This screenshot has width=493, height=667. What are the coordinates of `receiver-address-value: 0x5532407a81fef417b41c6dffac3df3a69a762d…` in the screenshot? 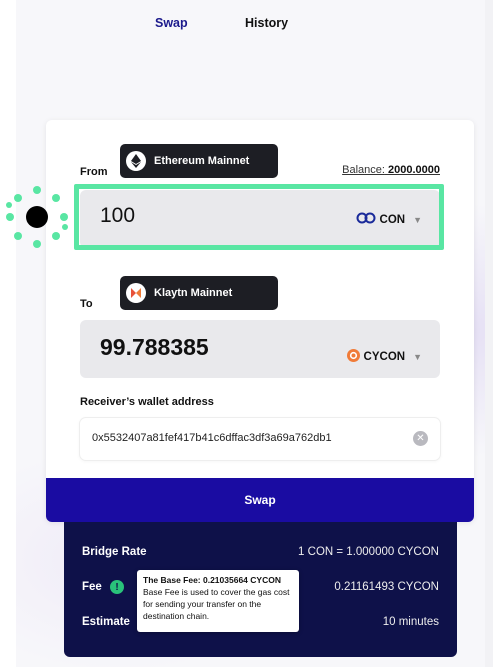 It's located at (212, 438).